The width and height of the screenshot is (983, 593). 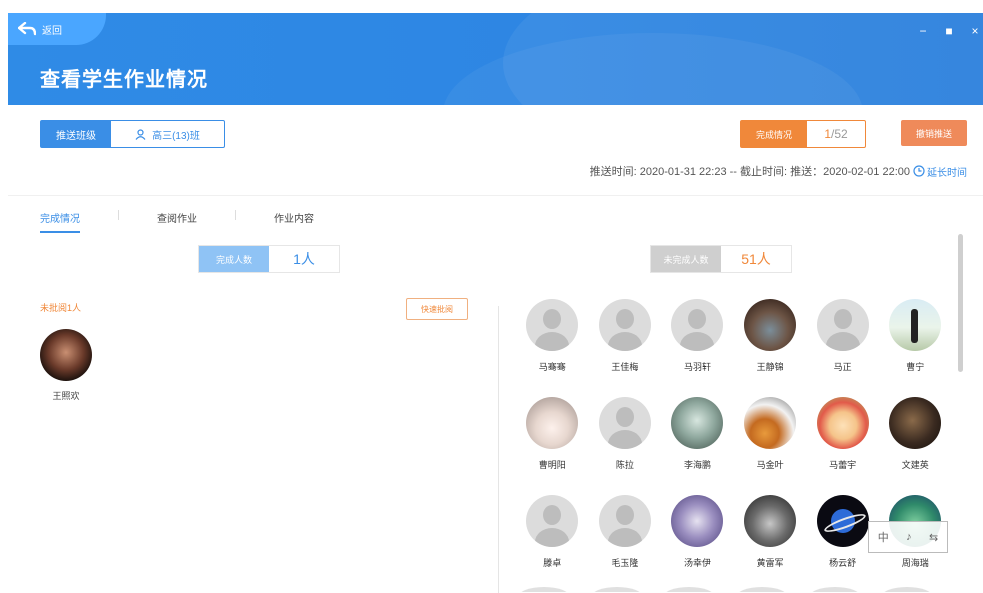 I want to click on student-card: 马羽轩, so click(x=697, y=348).